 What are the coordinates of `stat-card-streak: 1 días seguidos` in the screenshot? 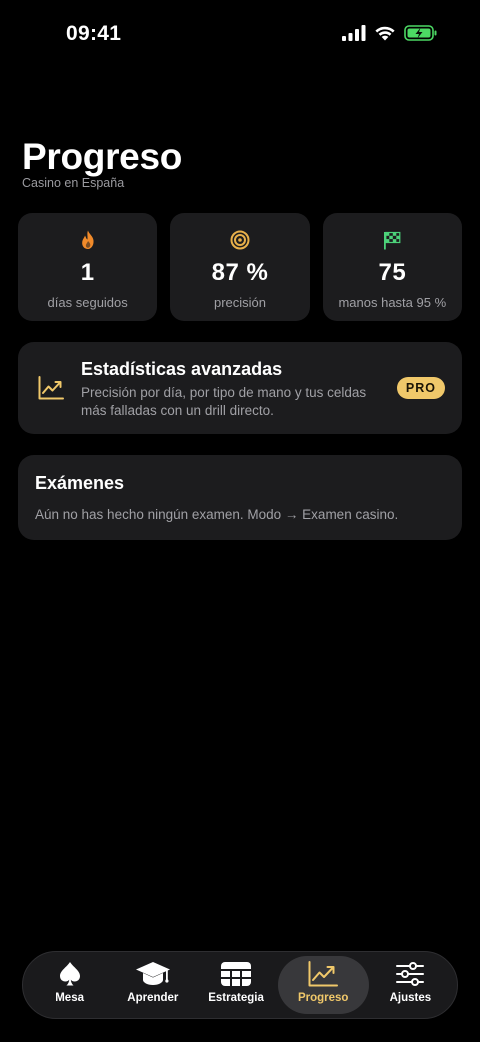 It's located at (88, 267).